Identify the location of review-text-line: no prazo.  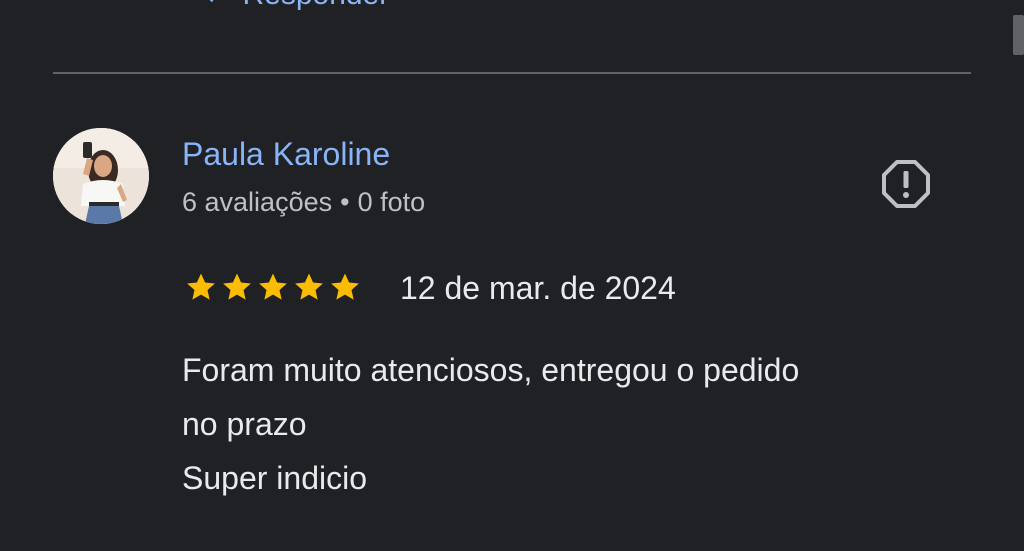
(244, 424).